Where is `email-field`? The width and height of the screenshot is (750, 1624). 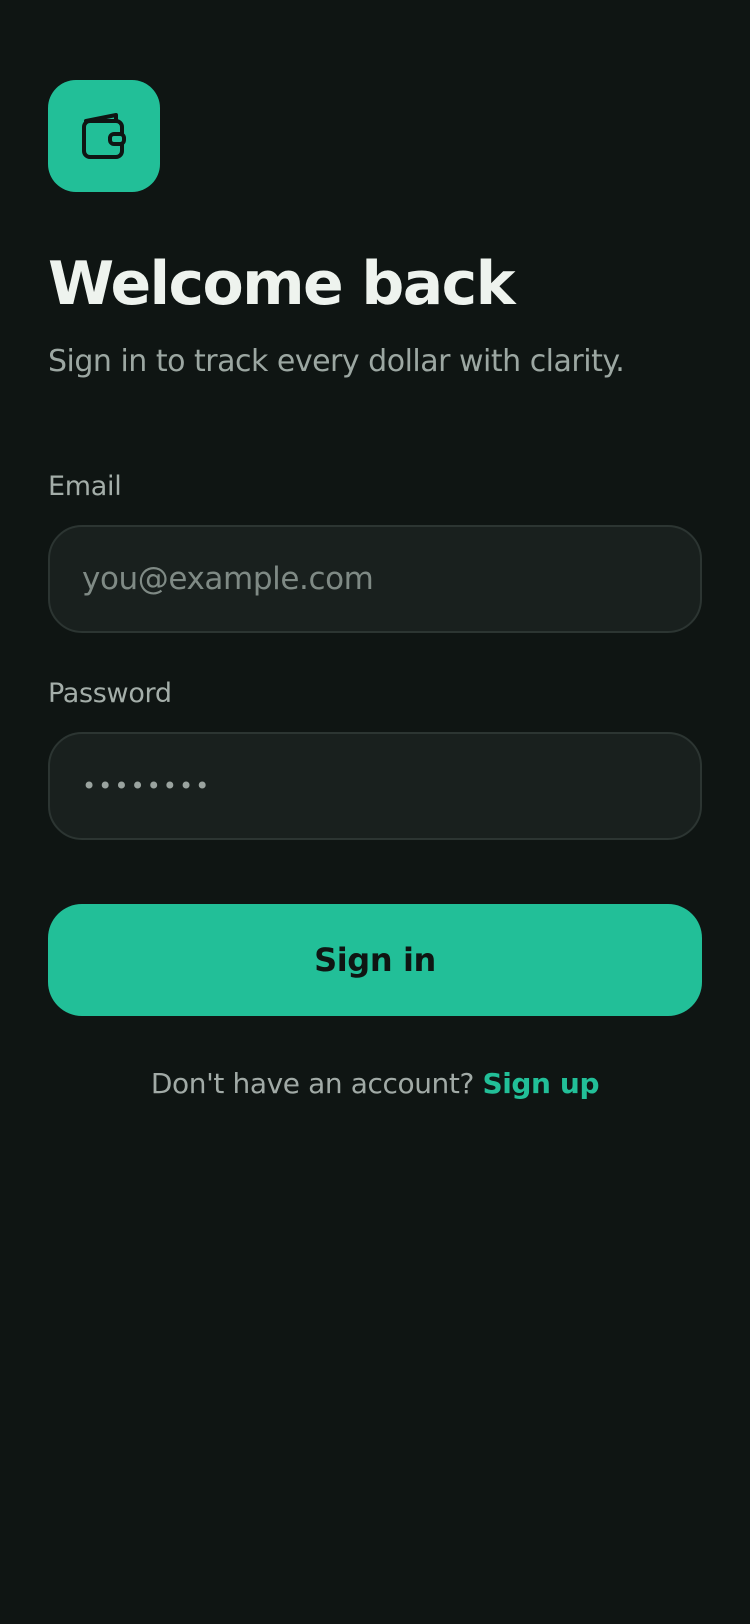
email-field is located at coordinates (375, 579).